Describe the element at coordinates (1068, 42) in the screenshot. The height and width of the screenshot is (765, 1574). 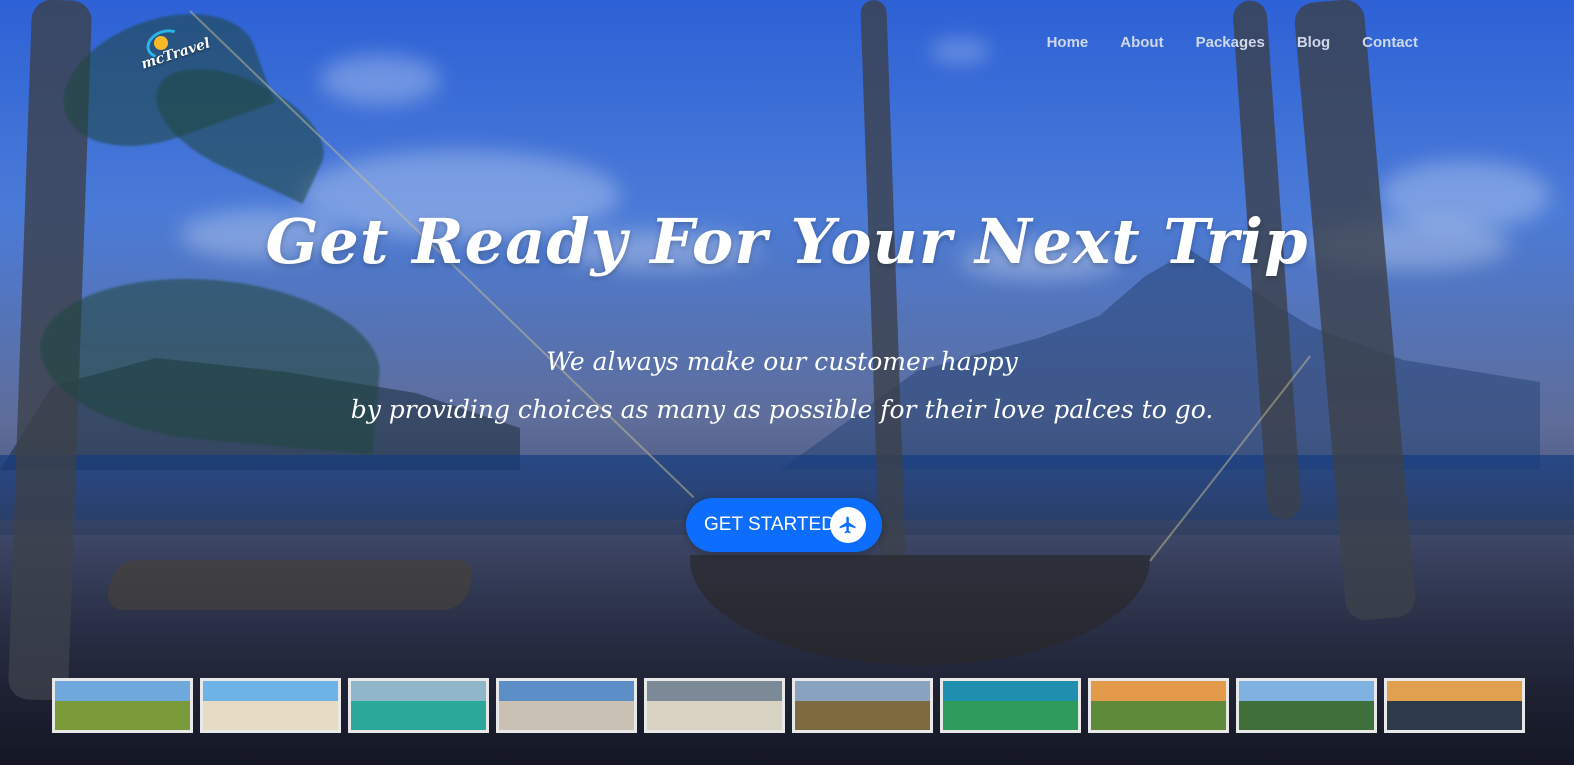
I see `nav-home: Home` at that location.